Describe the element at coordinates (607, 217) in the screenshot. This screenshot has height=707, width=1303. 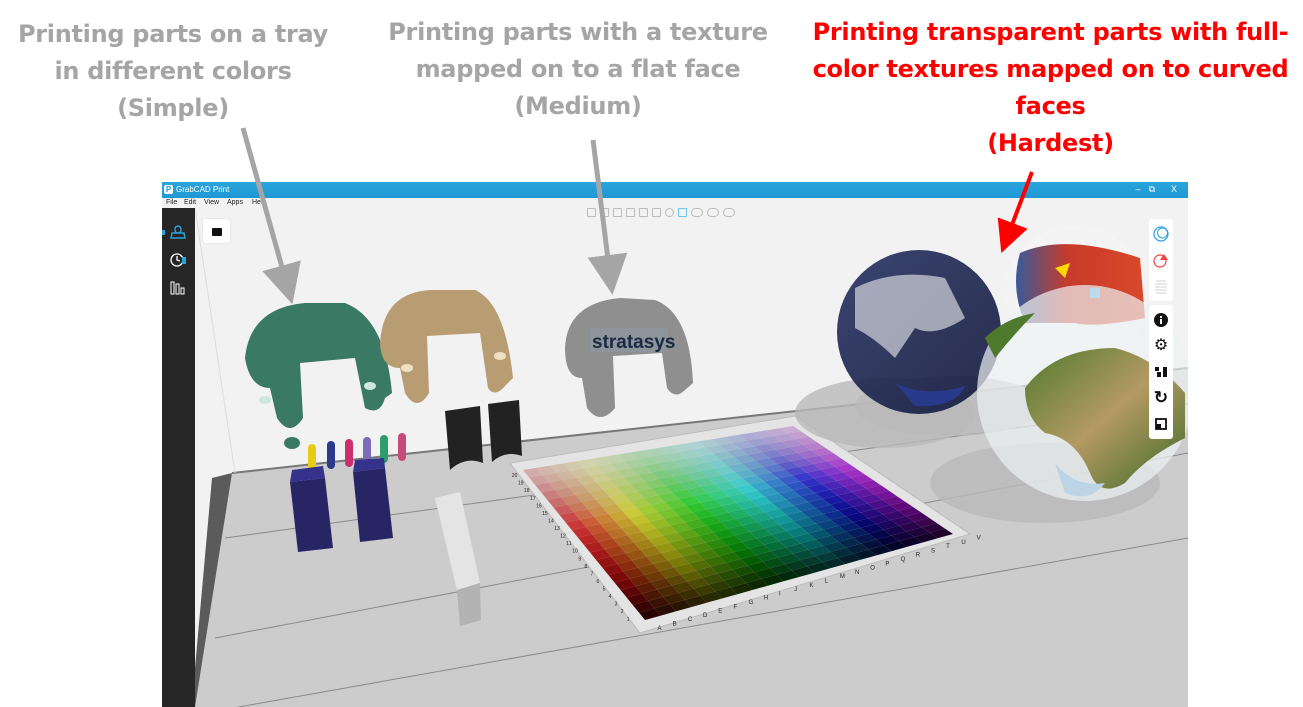
I see `arrow-medium` at that location.